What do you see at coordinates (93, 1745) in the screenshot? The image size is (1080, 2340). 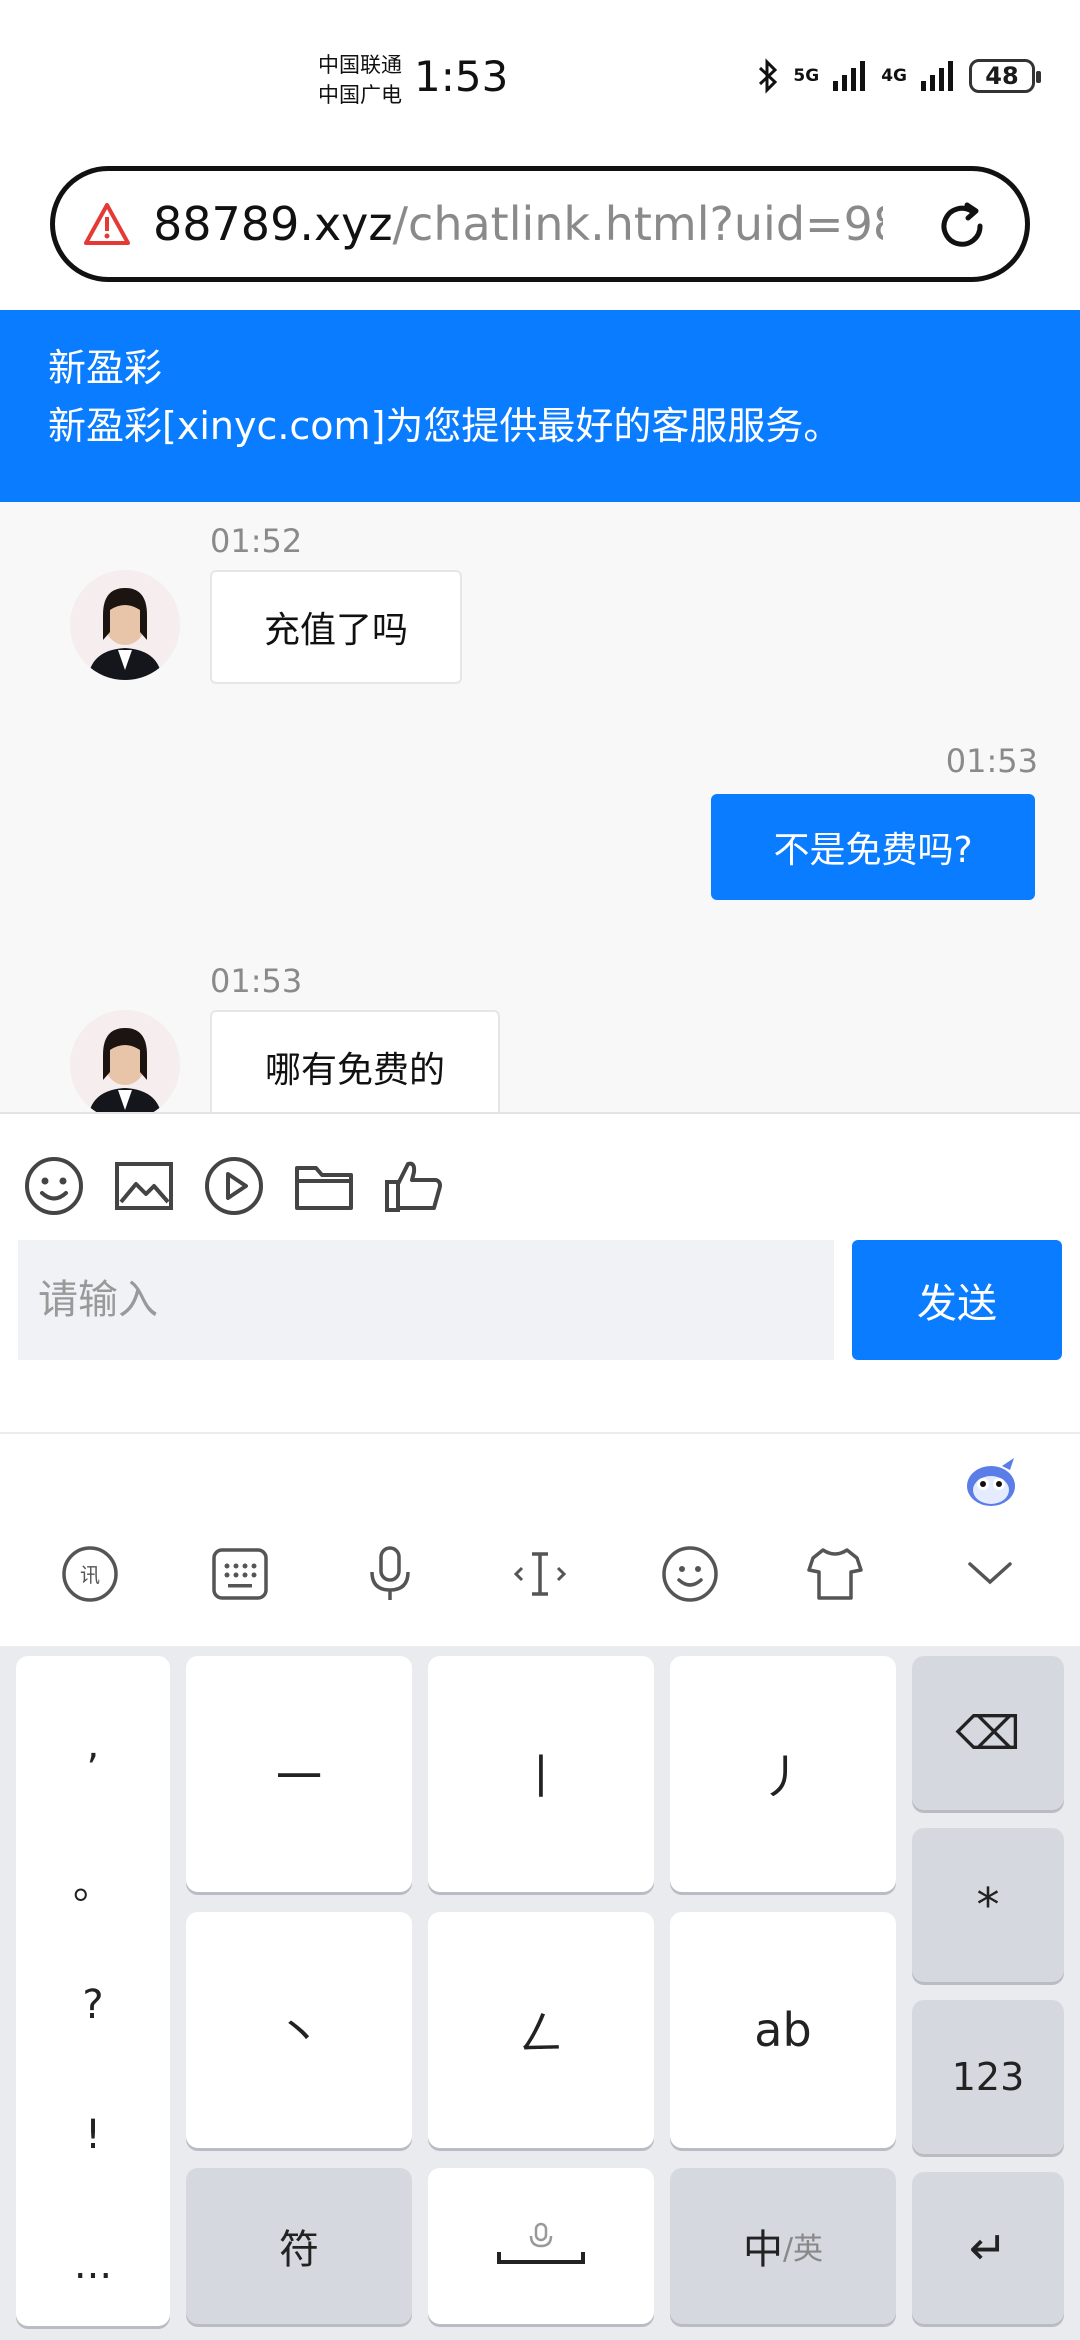 I see `punct-comma: ,` at bounding box center [93, 1745].